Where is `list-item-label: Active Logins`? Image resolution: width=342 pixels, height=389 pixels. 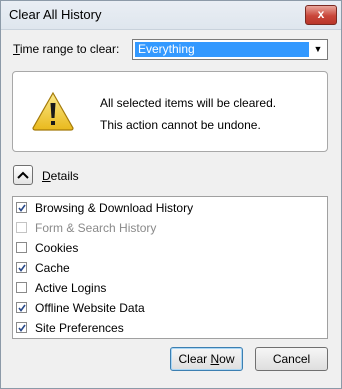 list-item-label: Active Logins is located at coordinates (71, 288).